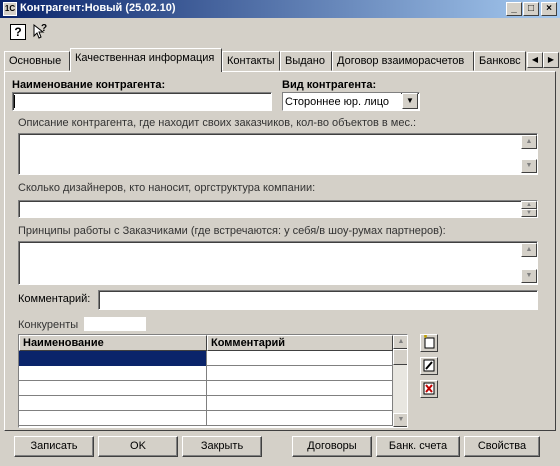  Describe the element at coordinates (115, 324) in the screenshot. I see `competitors-caption-box` at that location.